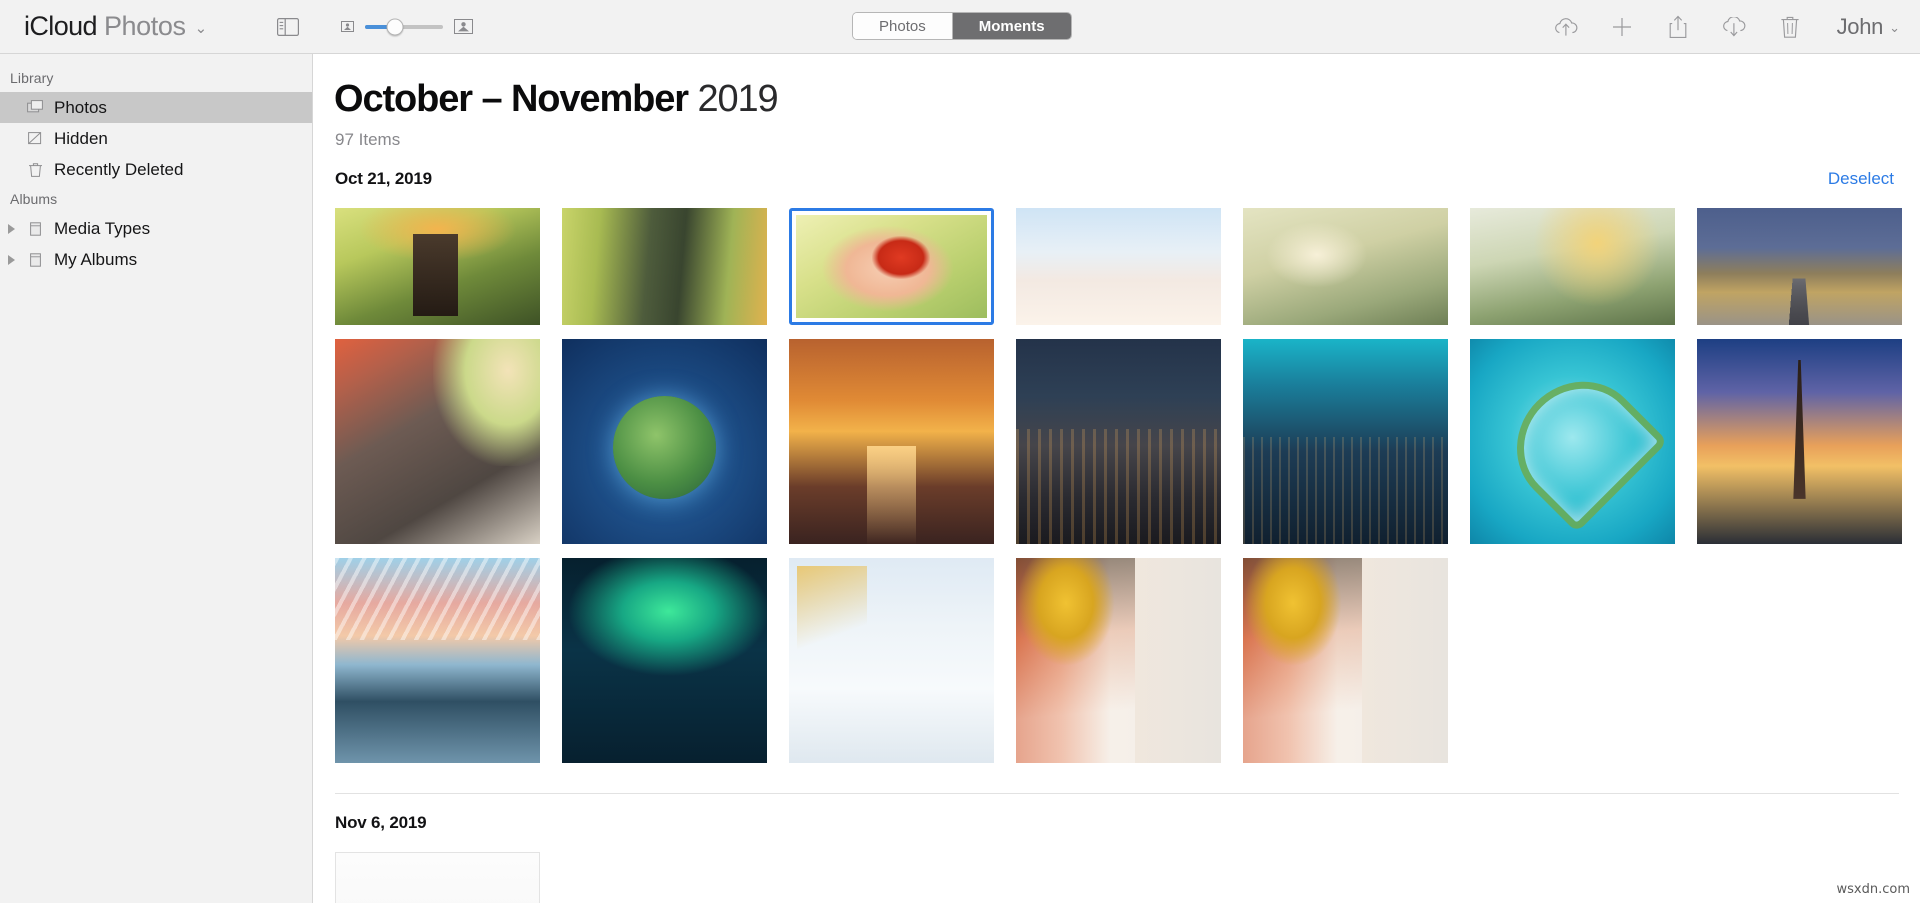  I want to click on brand-photos-label: Photos, so click(144, 26).